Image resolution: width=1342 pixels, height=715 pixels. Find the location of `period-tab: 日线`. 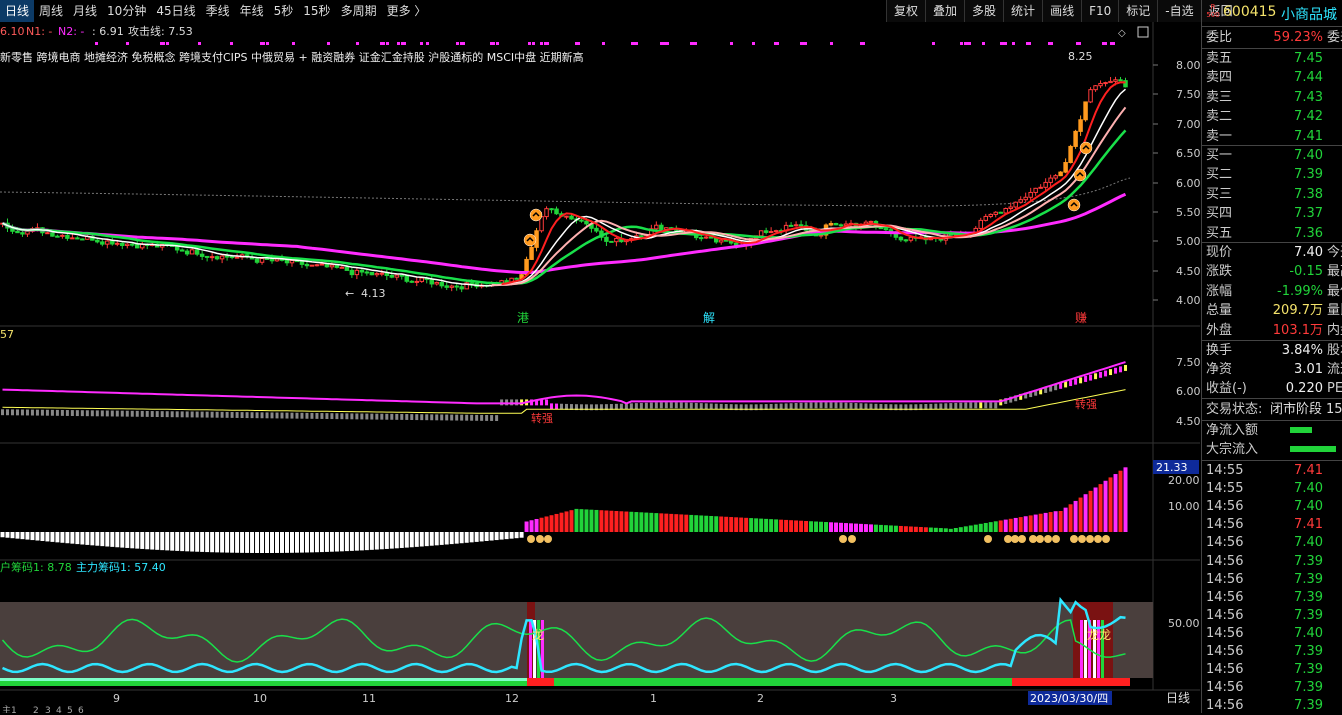

period-tab: 日线 is located at coordinates (17, 11).